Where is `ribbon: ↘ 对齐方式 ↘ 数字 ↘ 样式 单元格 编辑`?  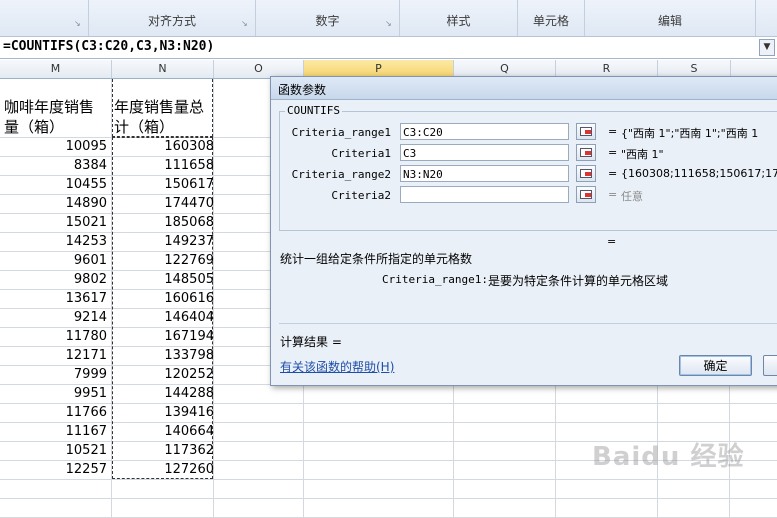 ribbon: ↘ 对齐方式 ↘ 数字 ↘ 样式 单元格 编辑 is located at coordinates (388, 18).